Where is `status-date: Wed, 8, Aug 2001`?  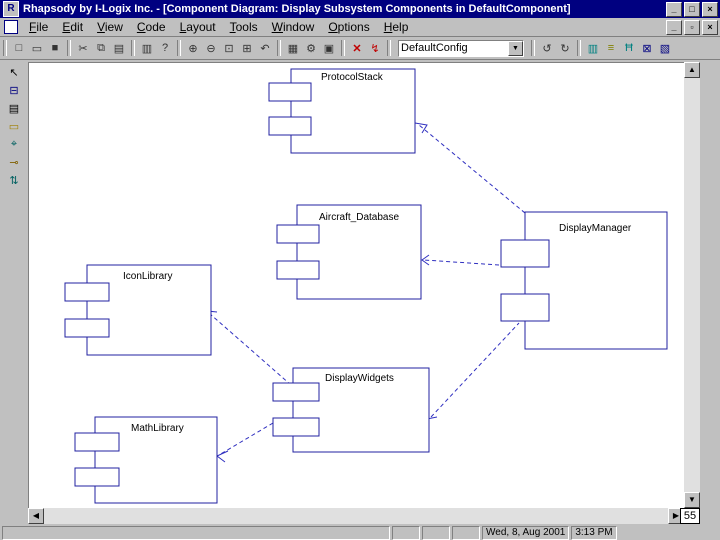
status-date: Wed, 8, Aug 2001 is located at coordinates (526, 533).